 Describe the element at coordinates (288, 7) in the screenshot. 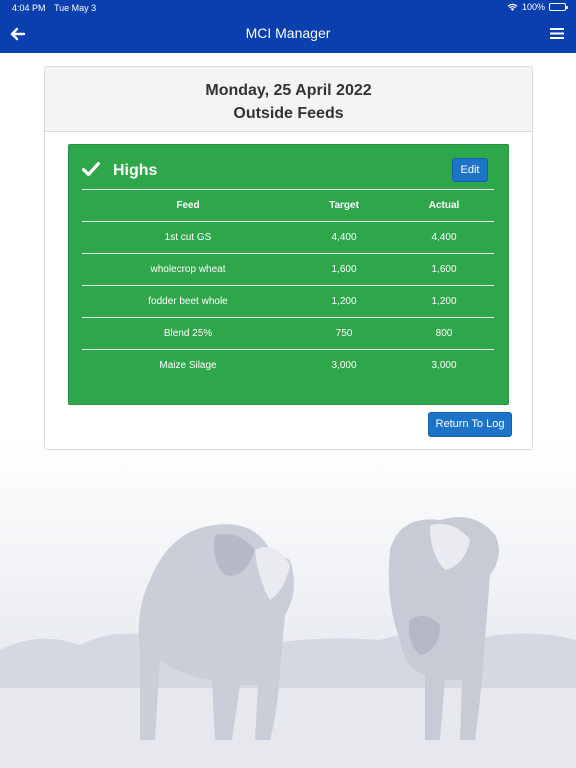

I see `status-bar: 4:04 PM Tue May 3 100%` at that location.